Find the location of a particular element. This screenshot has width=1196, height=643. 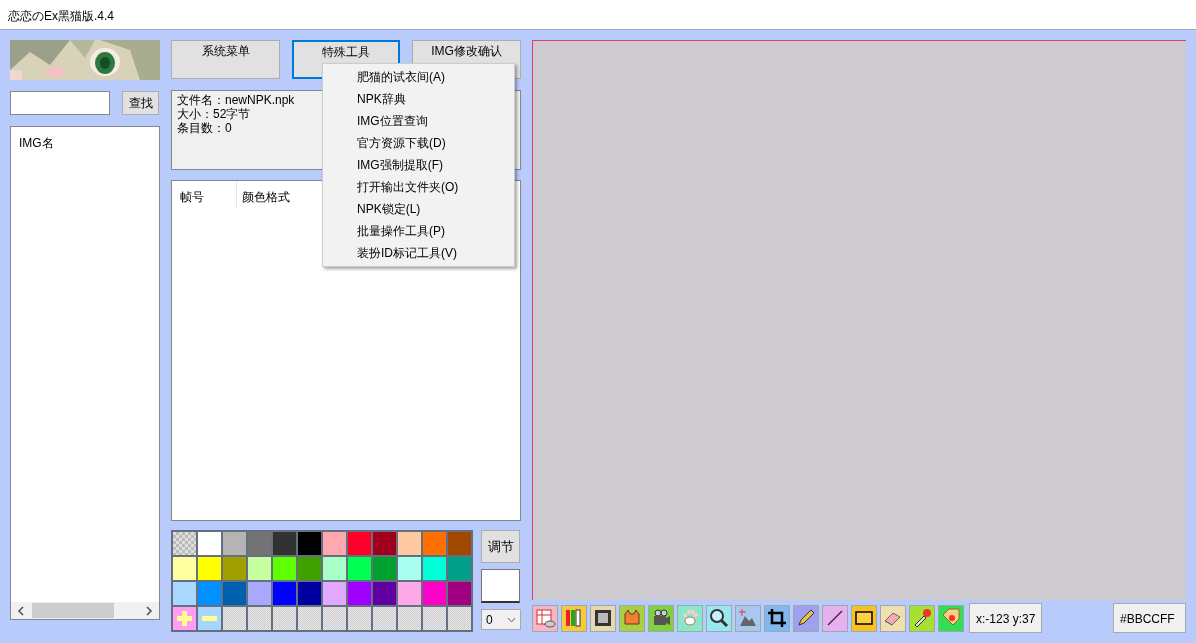

column-header: IMG名 is located at coordinates (36, 143).